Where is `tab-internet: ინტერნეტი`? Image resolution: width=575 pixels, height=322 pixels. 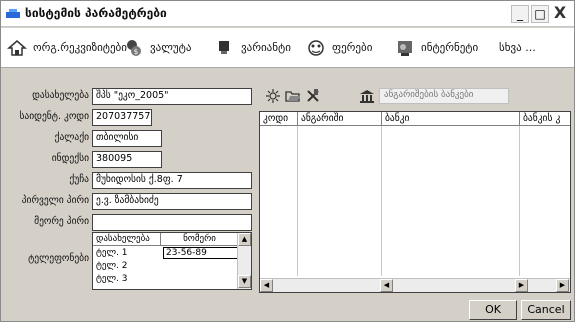
tab-internet: ინტერნეტი is located at coordinates (445, 49).